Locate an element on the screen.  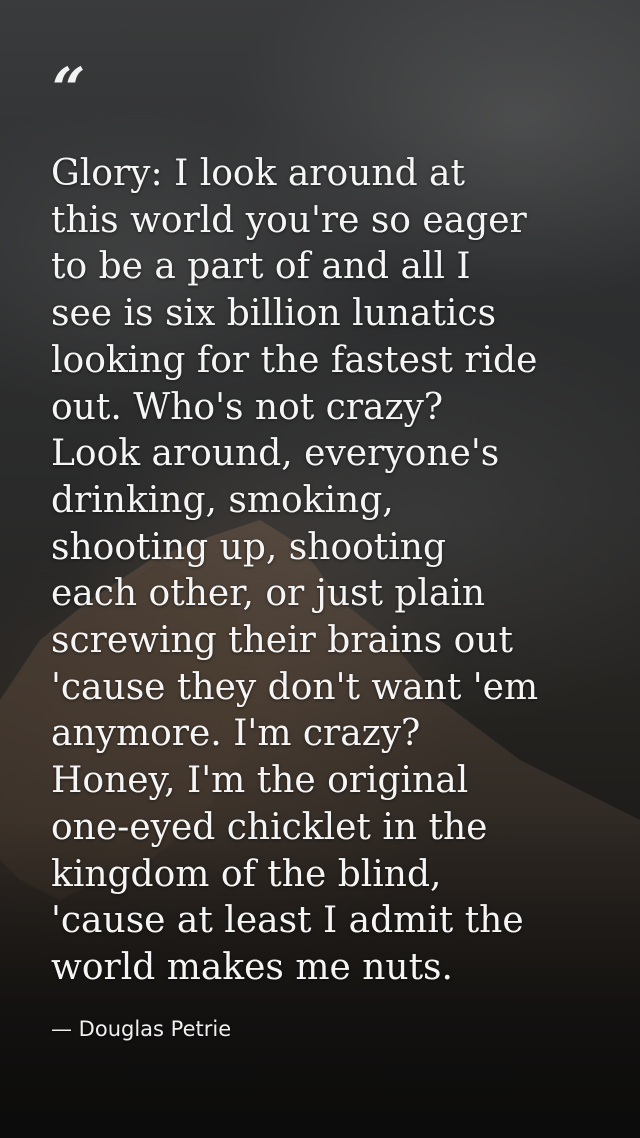
quote-line: this world you're so eager is located at coordinates (289, 220).